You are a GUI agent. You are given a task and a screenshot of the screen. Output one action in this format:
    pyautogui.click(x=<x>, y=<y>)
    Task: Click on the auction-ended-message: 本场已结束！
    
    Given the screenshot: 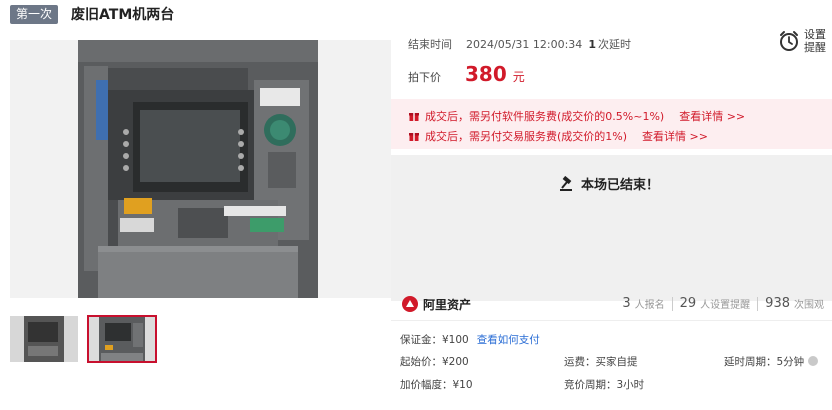 What is the action you would take?
    pyautogui.click(x=609, y=183)
    